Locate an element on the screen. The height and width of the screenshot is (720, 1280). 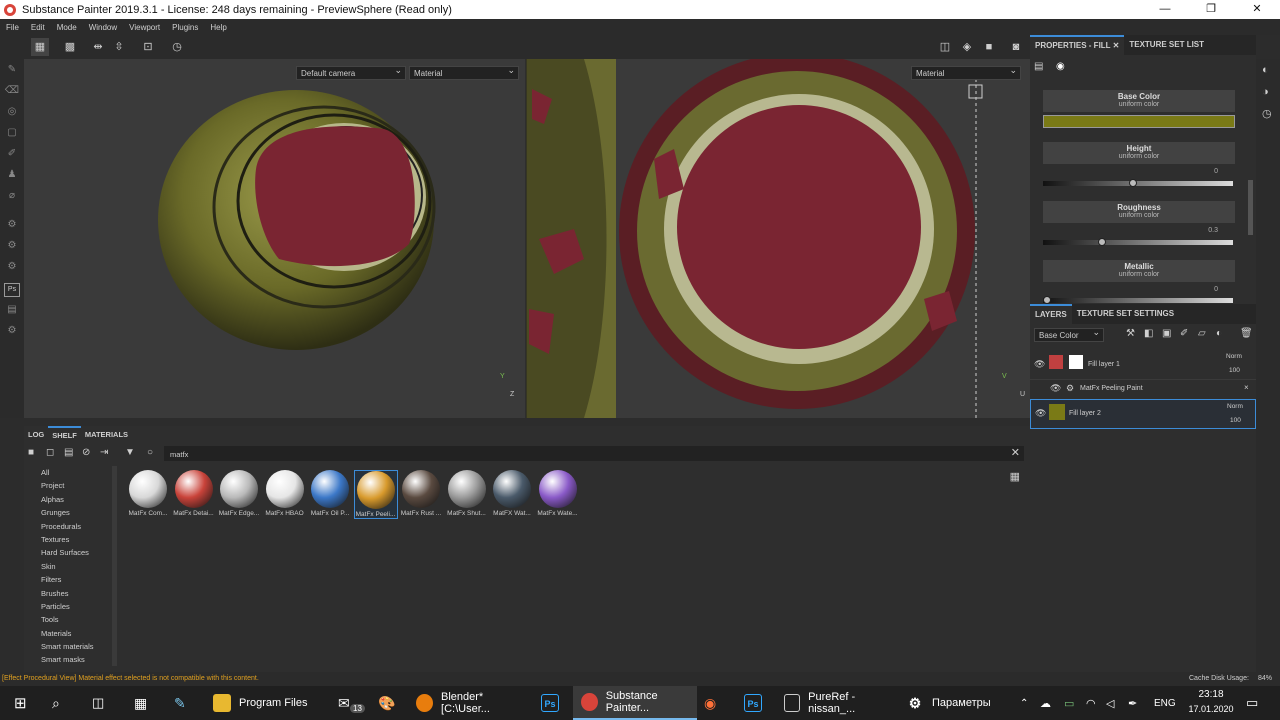
delete-layer-icon: 🗑 is located at coordinates (1246, 333).